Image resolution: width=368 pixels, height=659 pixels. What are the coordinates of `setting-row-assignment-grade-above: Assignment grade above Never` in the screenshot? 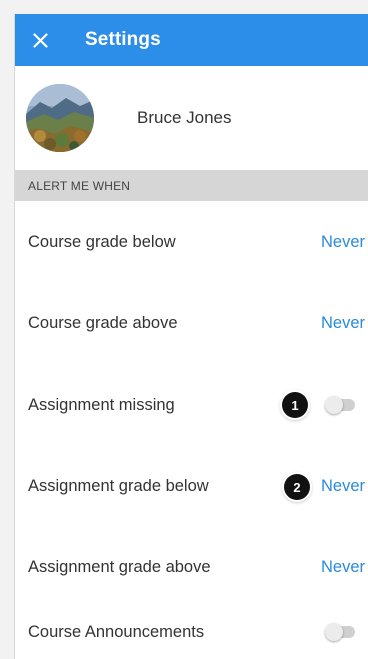 It's located at (191, 567).